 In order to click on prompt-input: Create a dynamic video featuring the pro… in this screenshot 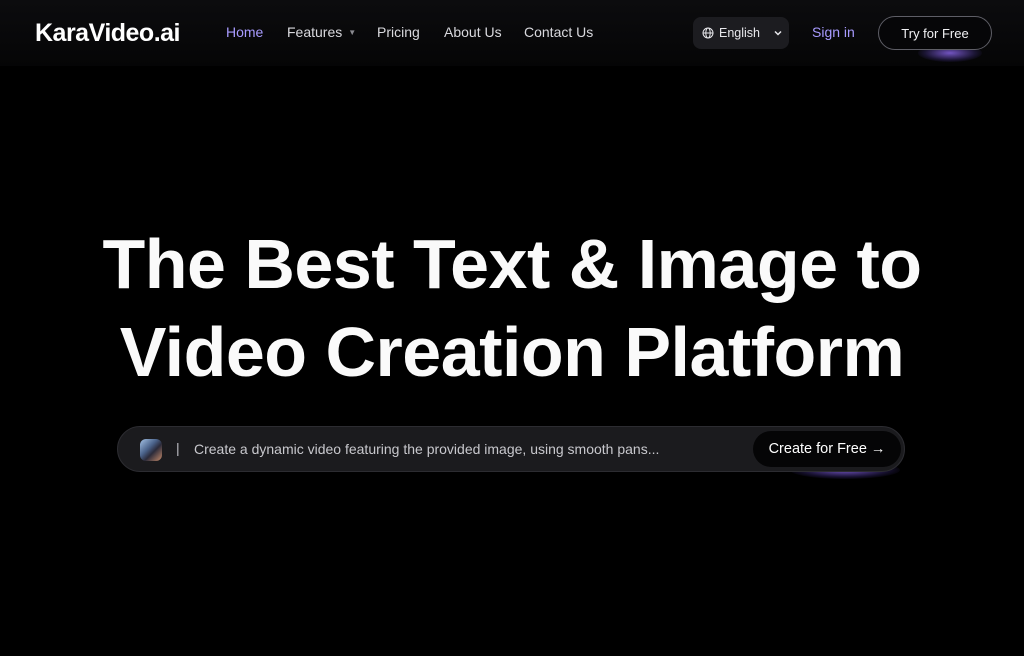, I will do `click(426, 449)`.